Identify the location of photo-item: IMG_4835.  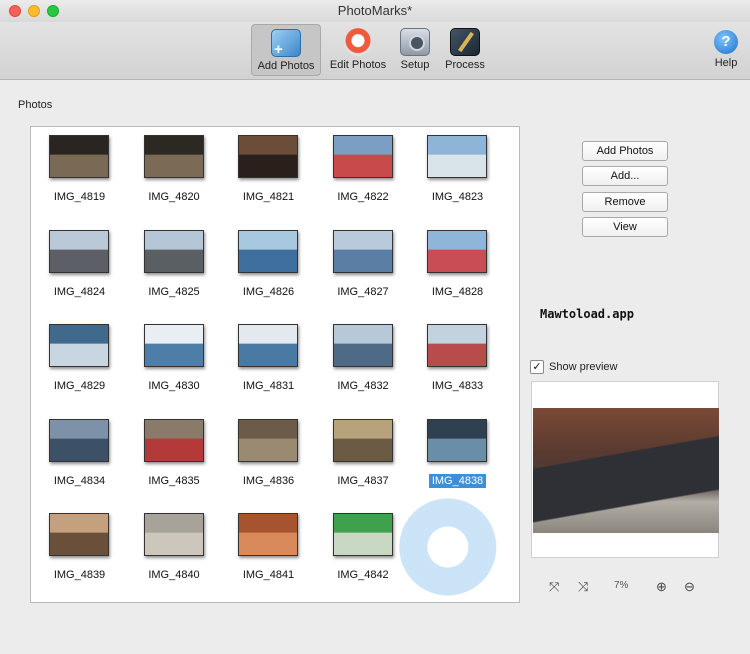
(174, 458).